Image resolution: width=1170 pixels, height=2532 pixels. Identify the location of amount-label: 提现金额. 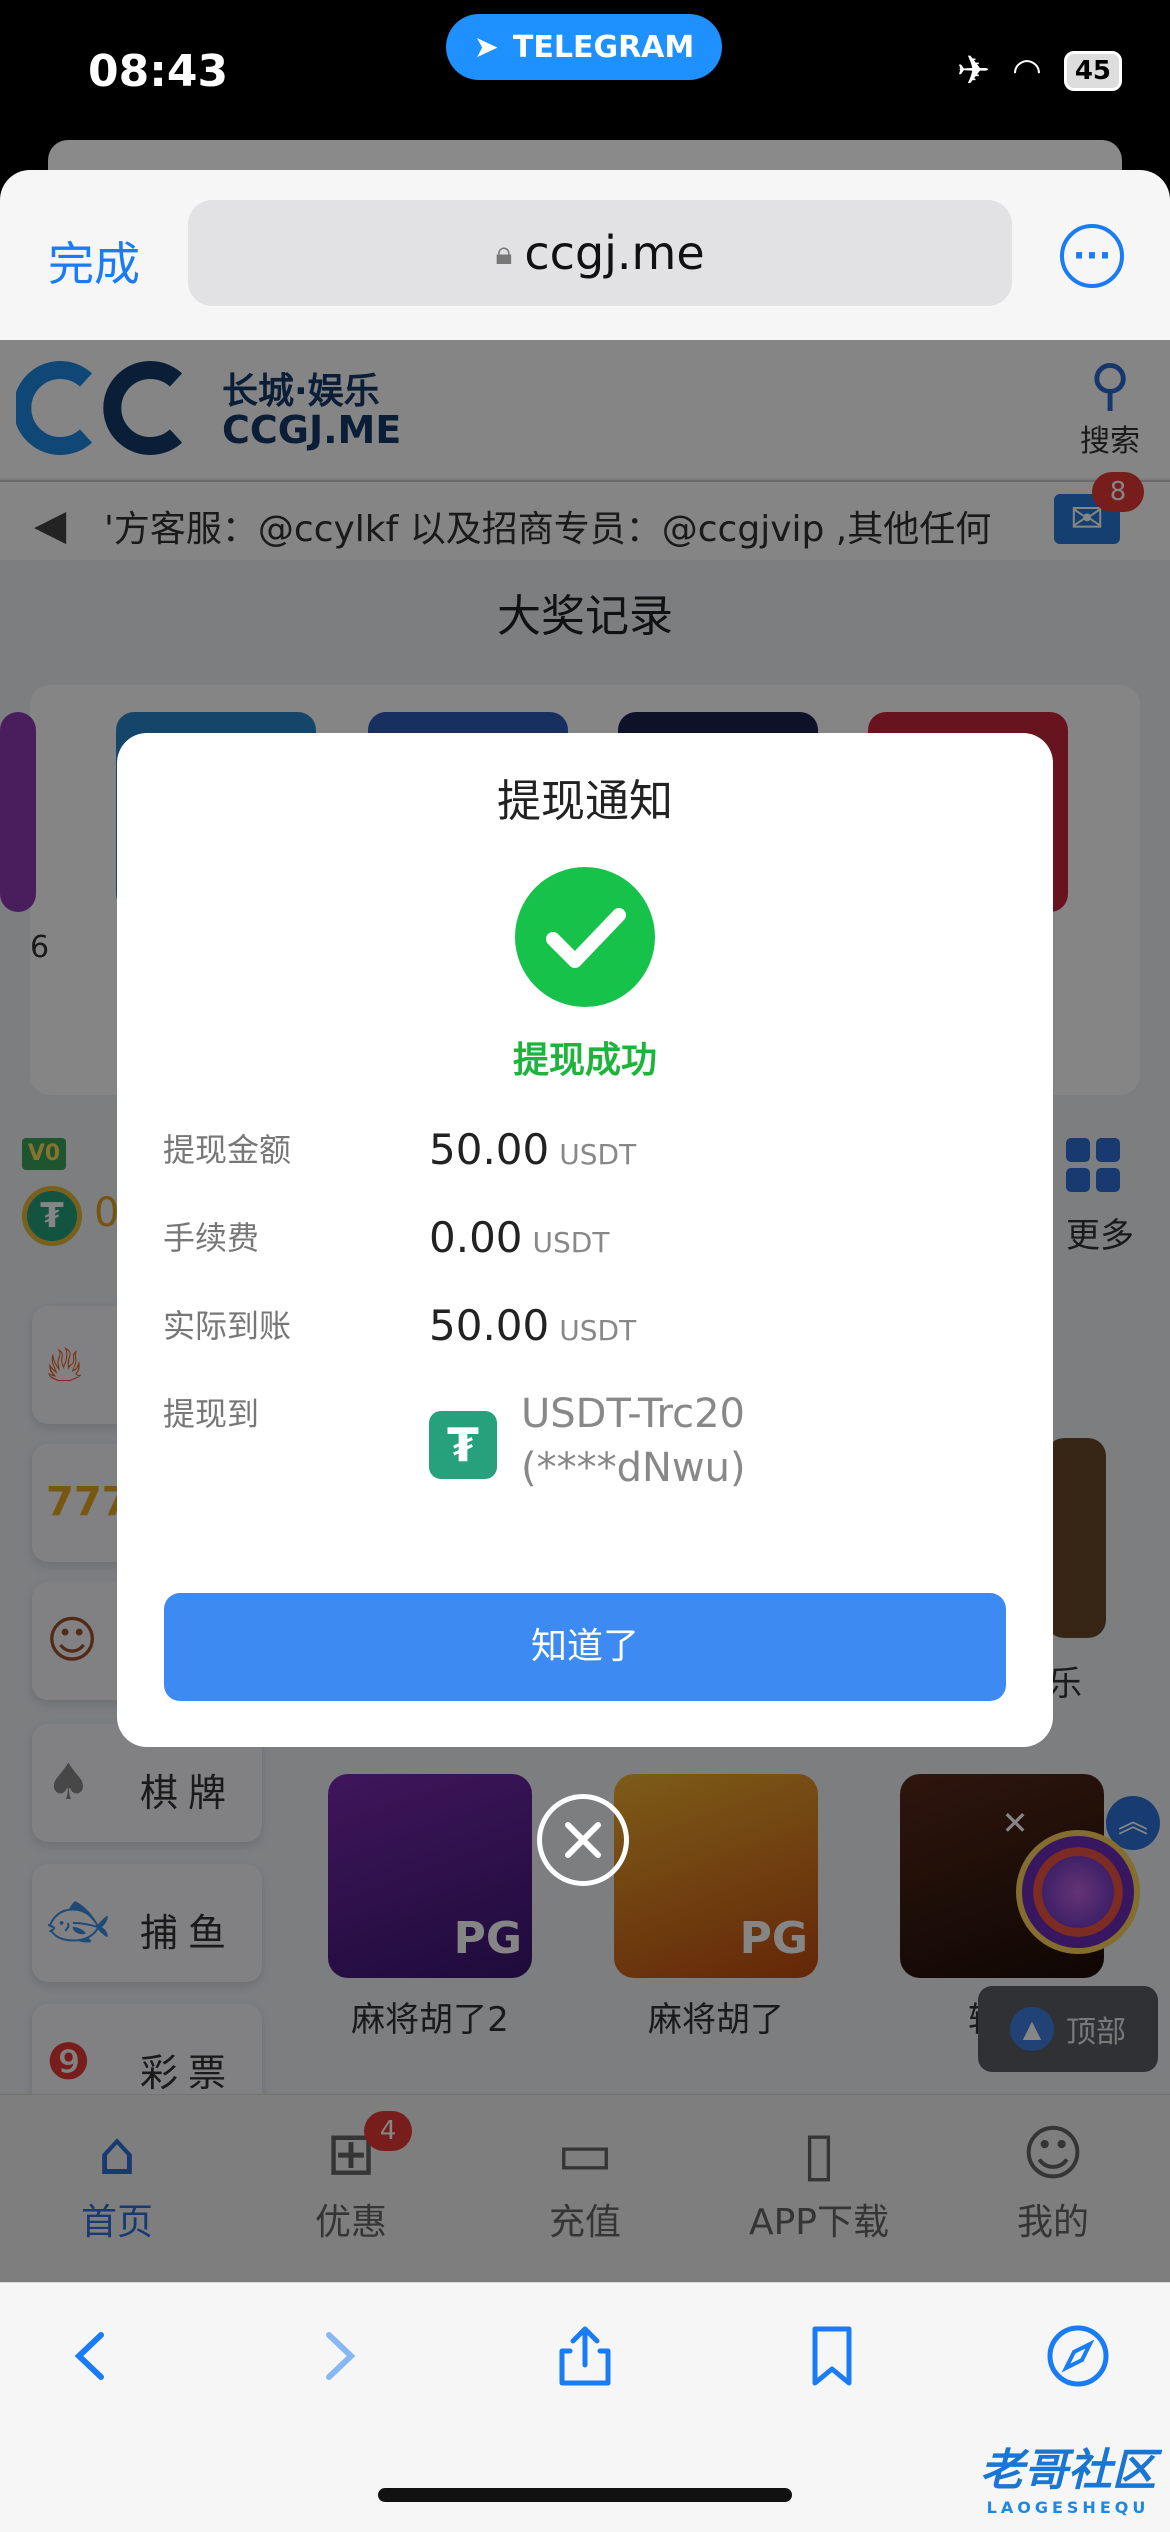
(227, 1150).